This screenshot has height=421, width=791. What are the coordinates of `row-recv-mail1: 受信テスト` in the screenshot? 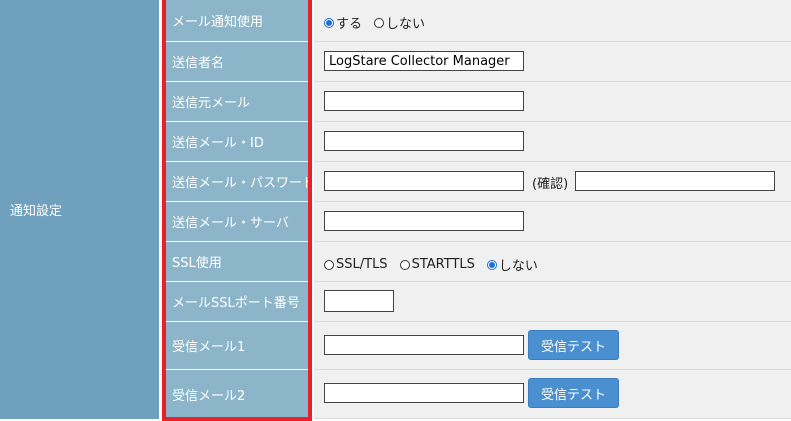 It's located at (552, 346).